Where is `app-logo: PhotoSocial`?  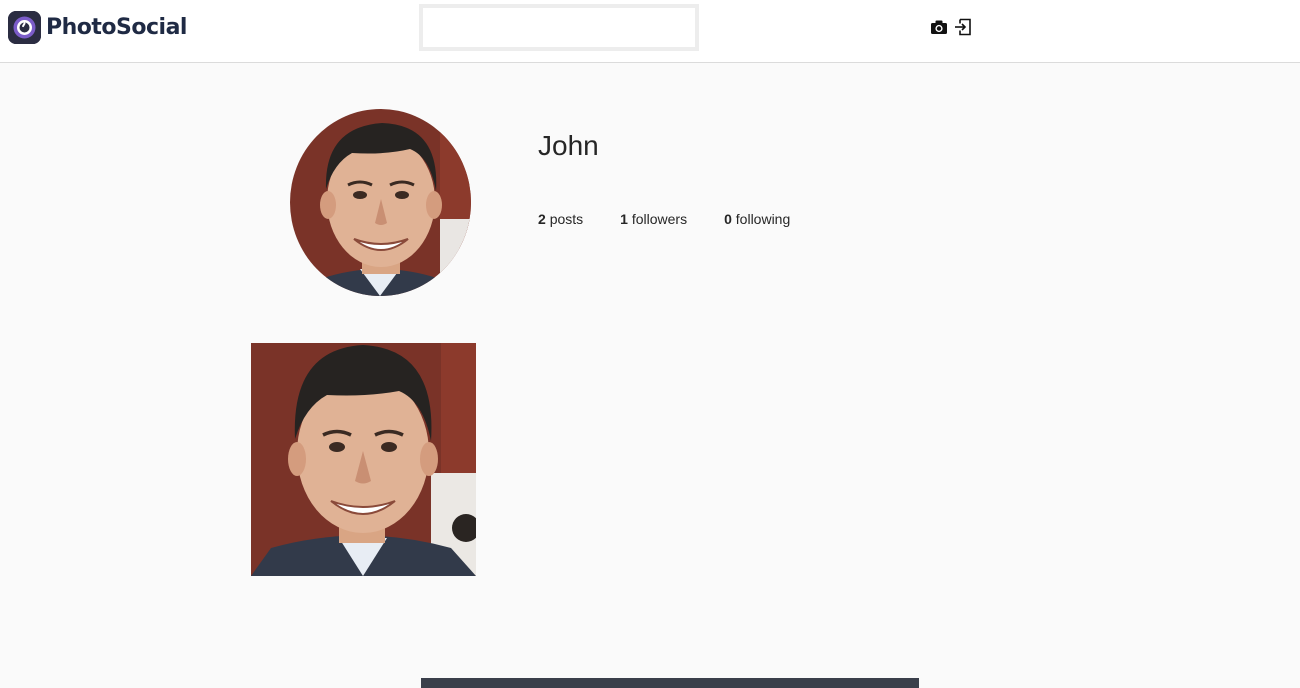
app-logo: PhotoSocial is located at coordinates (97, 27).